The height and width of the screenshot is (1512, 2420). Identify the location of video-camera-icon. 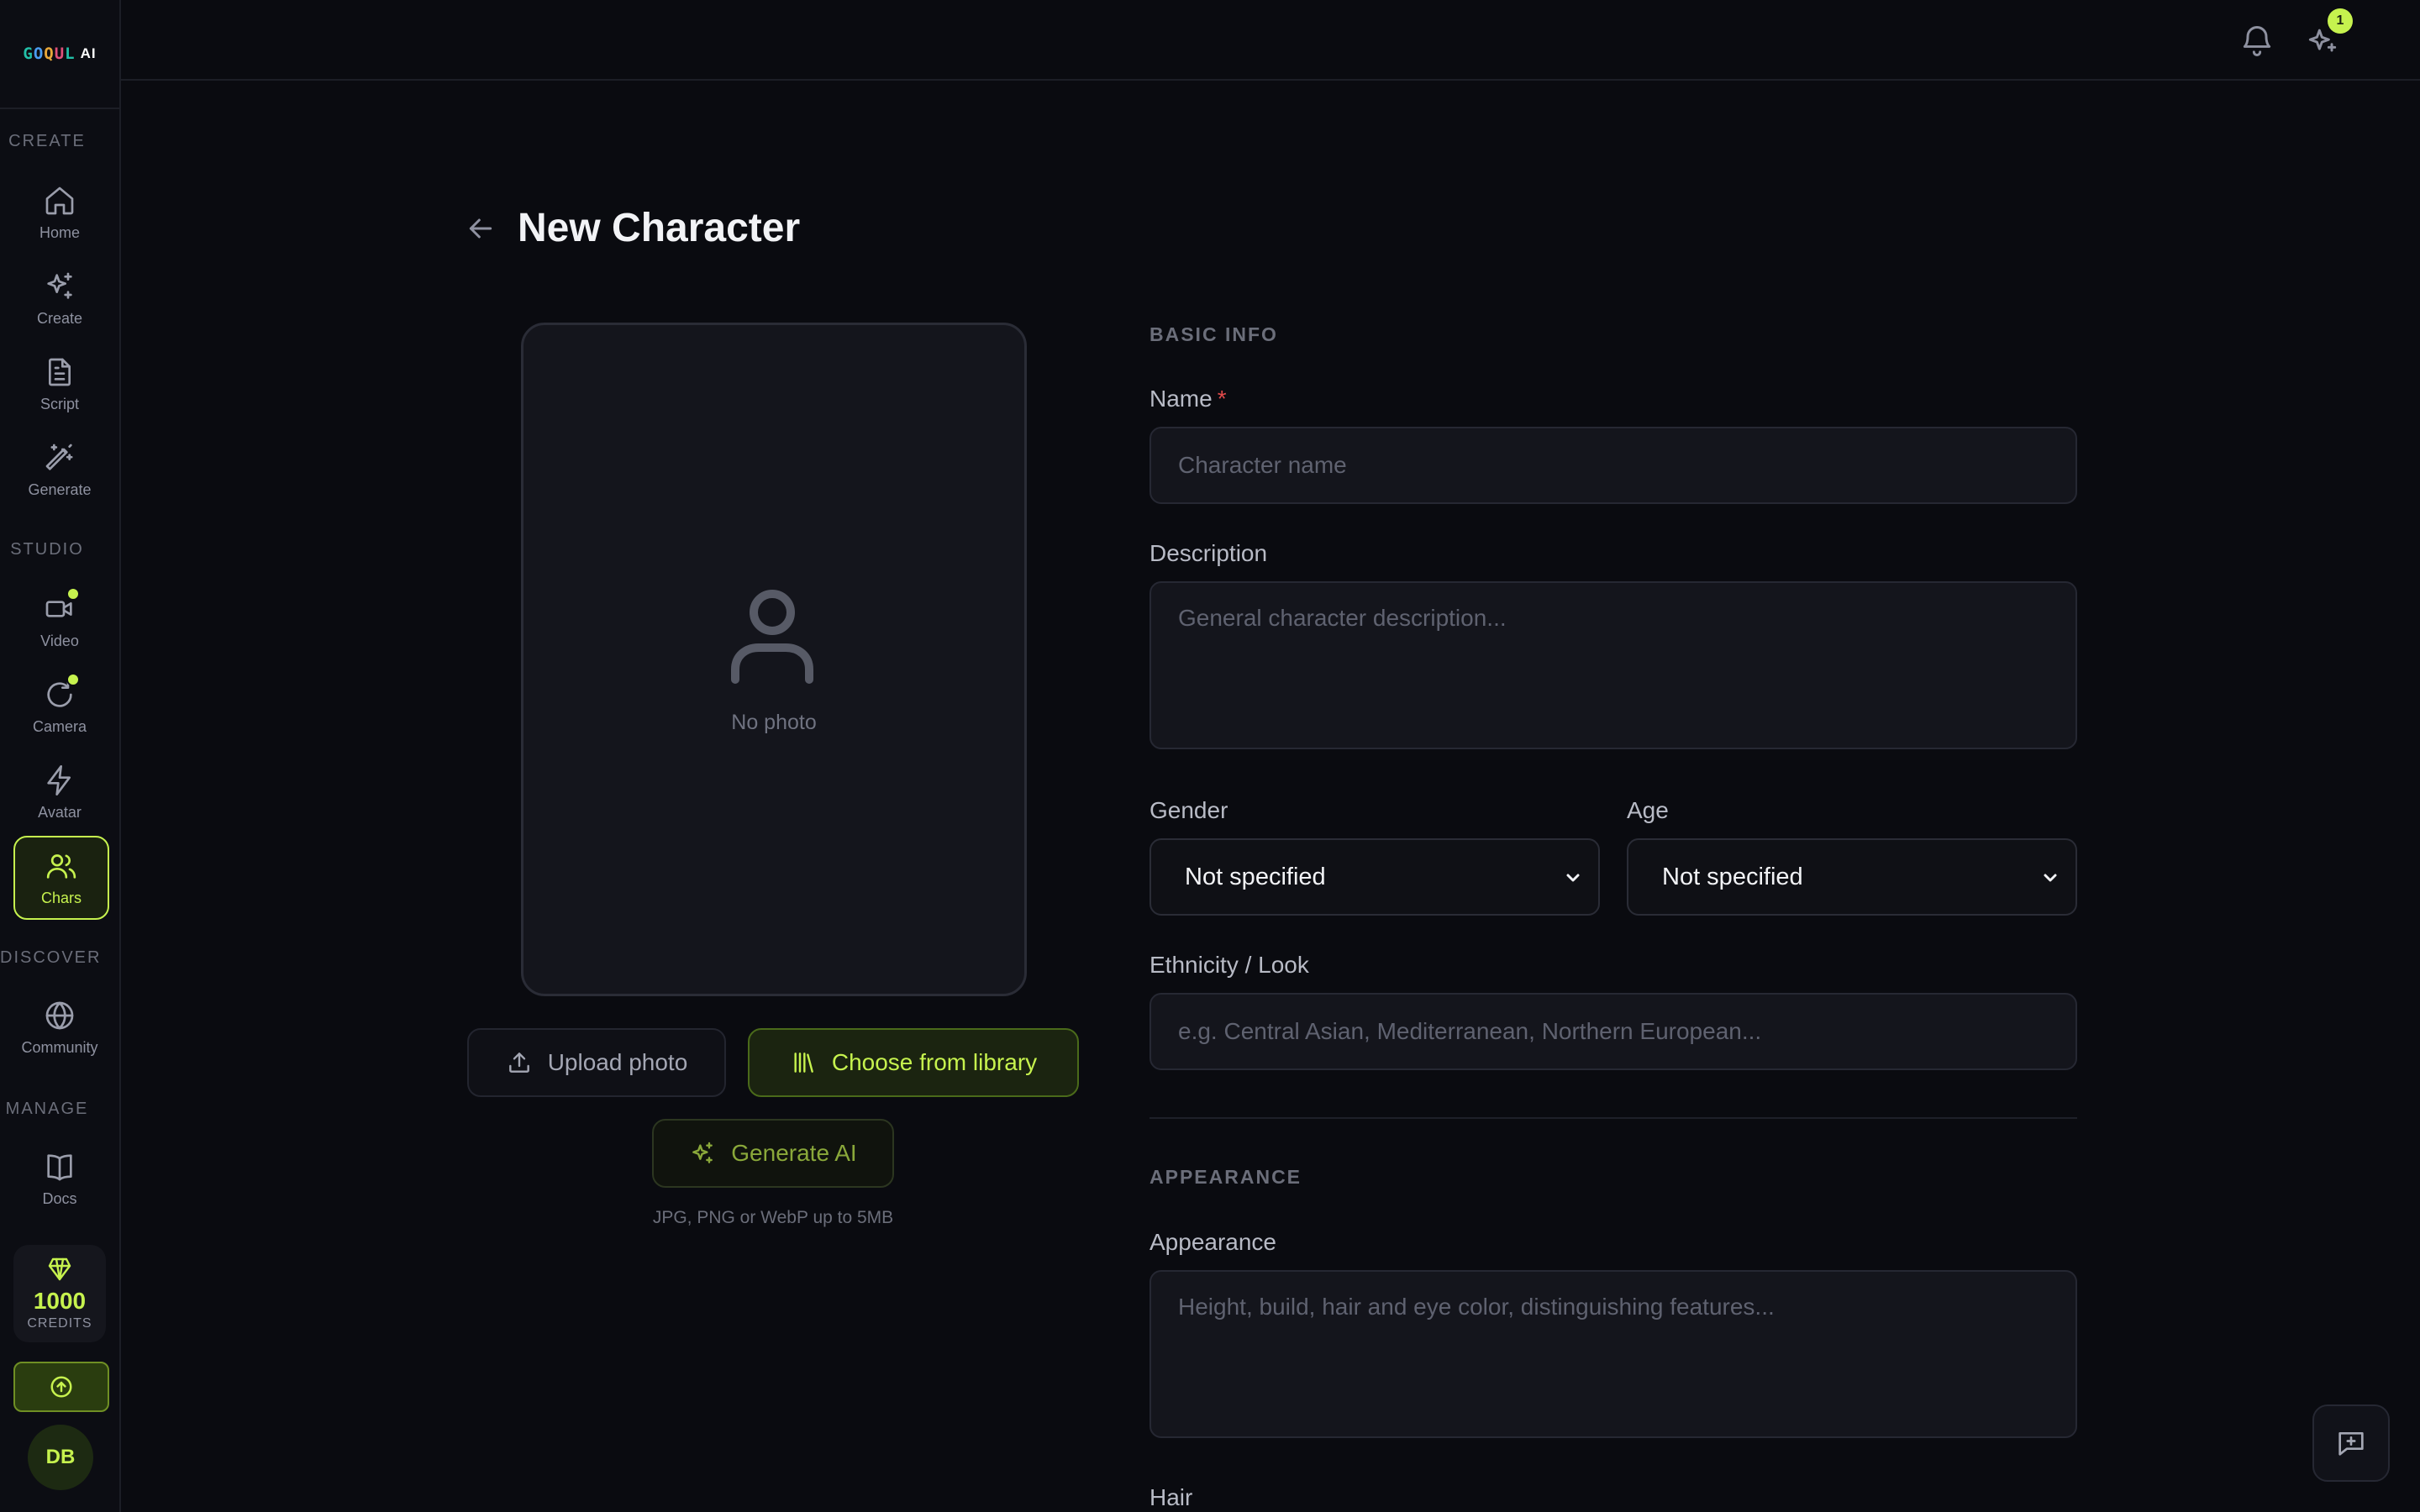
(62, 606).